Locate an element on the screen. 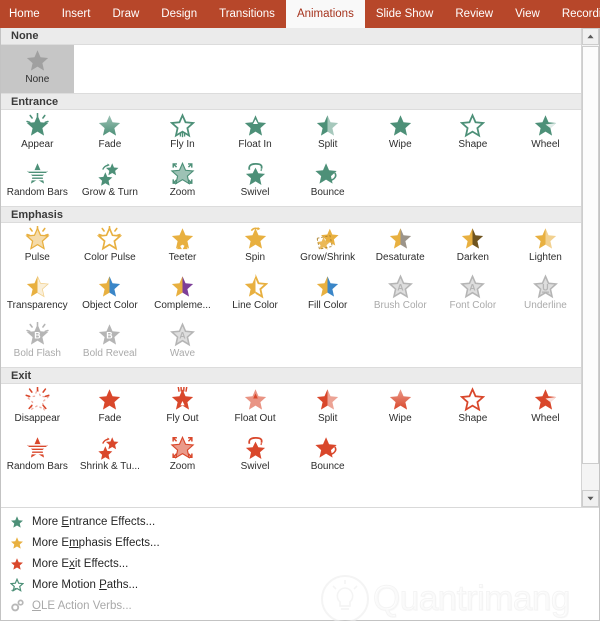  effect-item-teeter: Teeter is located at coordinates (182, 247).